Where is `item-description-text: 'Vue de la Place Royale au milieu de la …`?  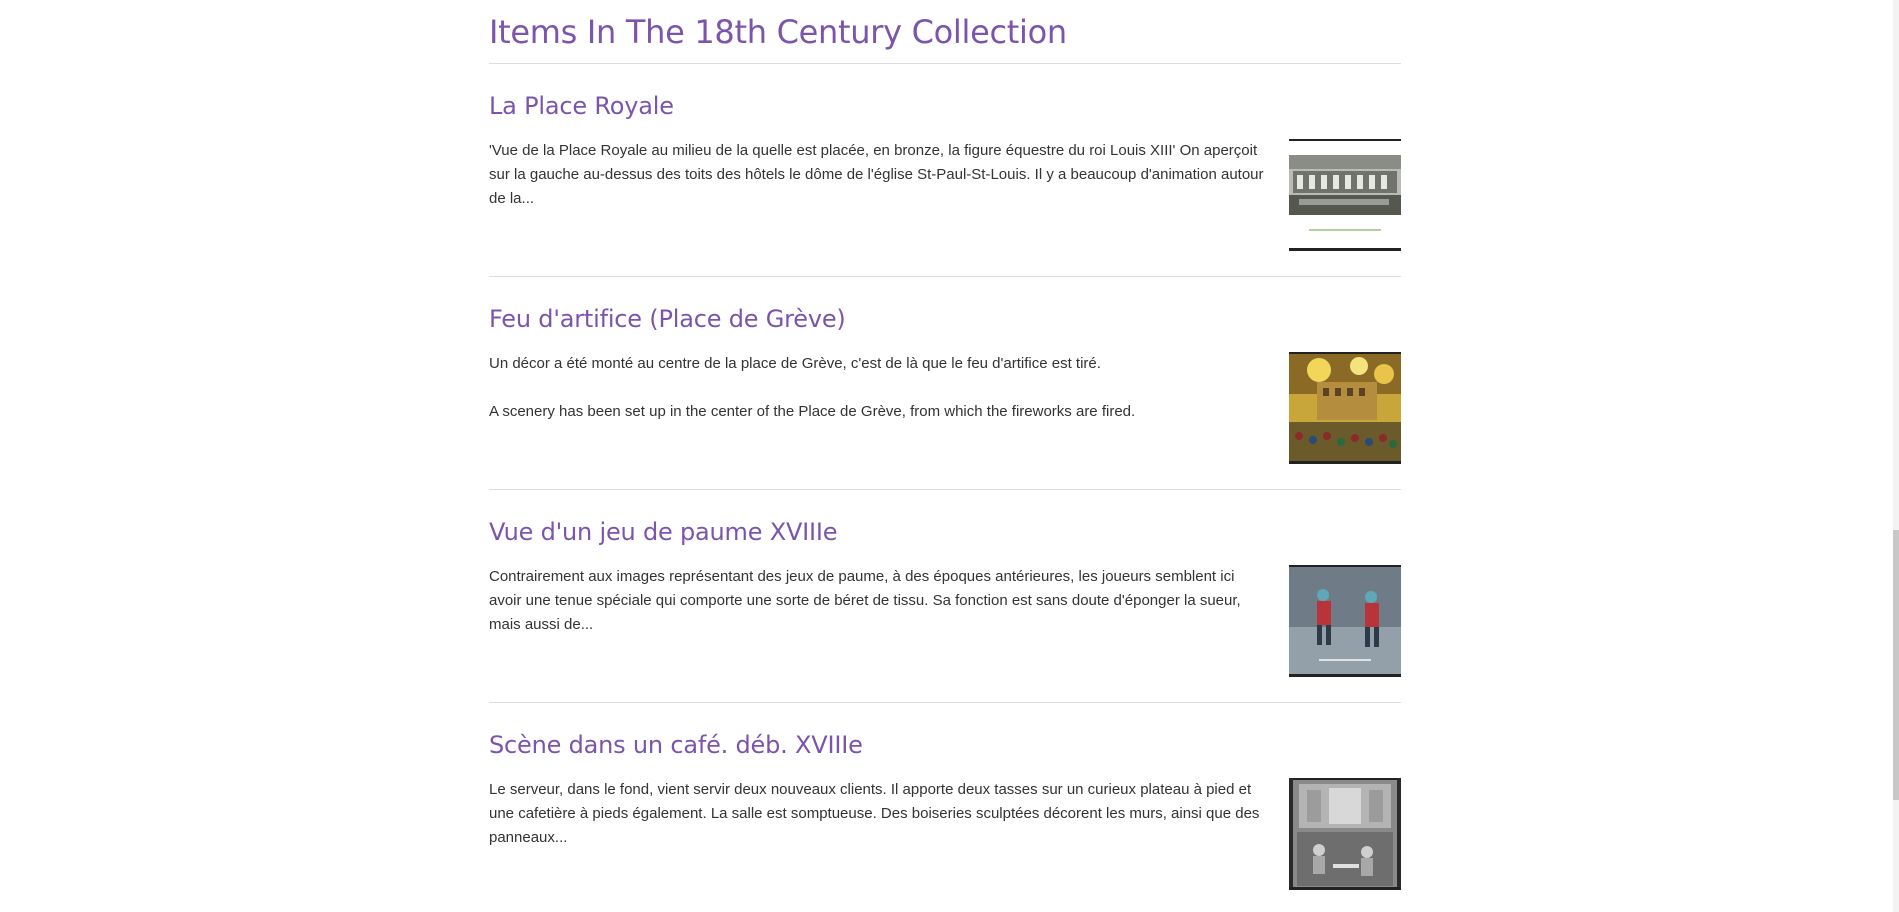 item-description-text: 'Vue de la Place Royale au milieu de la … is located at coordinates (876, 174).